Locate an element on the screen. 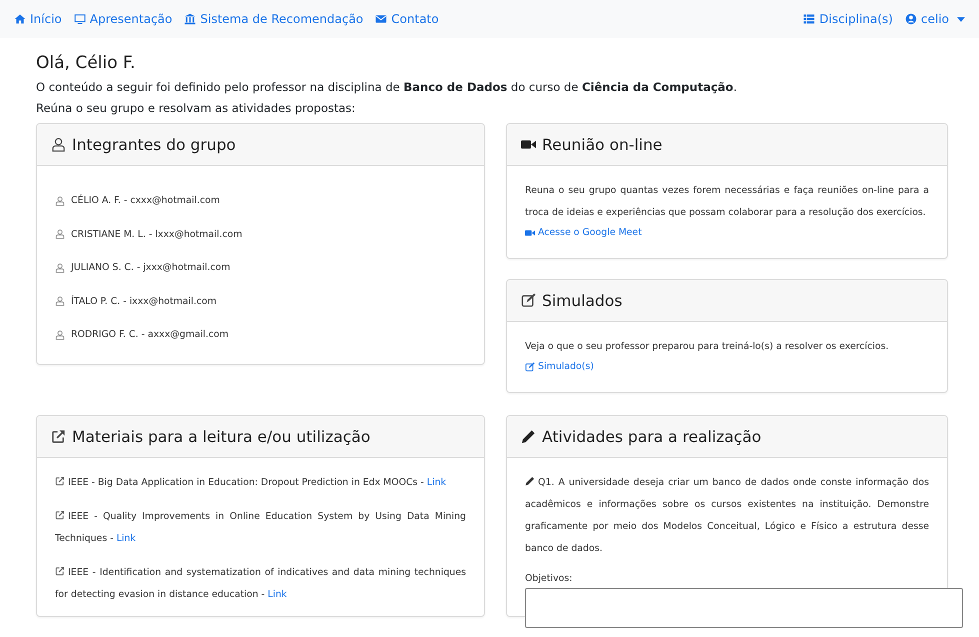 The image size is (979, 637). envelope-icon is located at coordinates (381, 19).